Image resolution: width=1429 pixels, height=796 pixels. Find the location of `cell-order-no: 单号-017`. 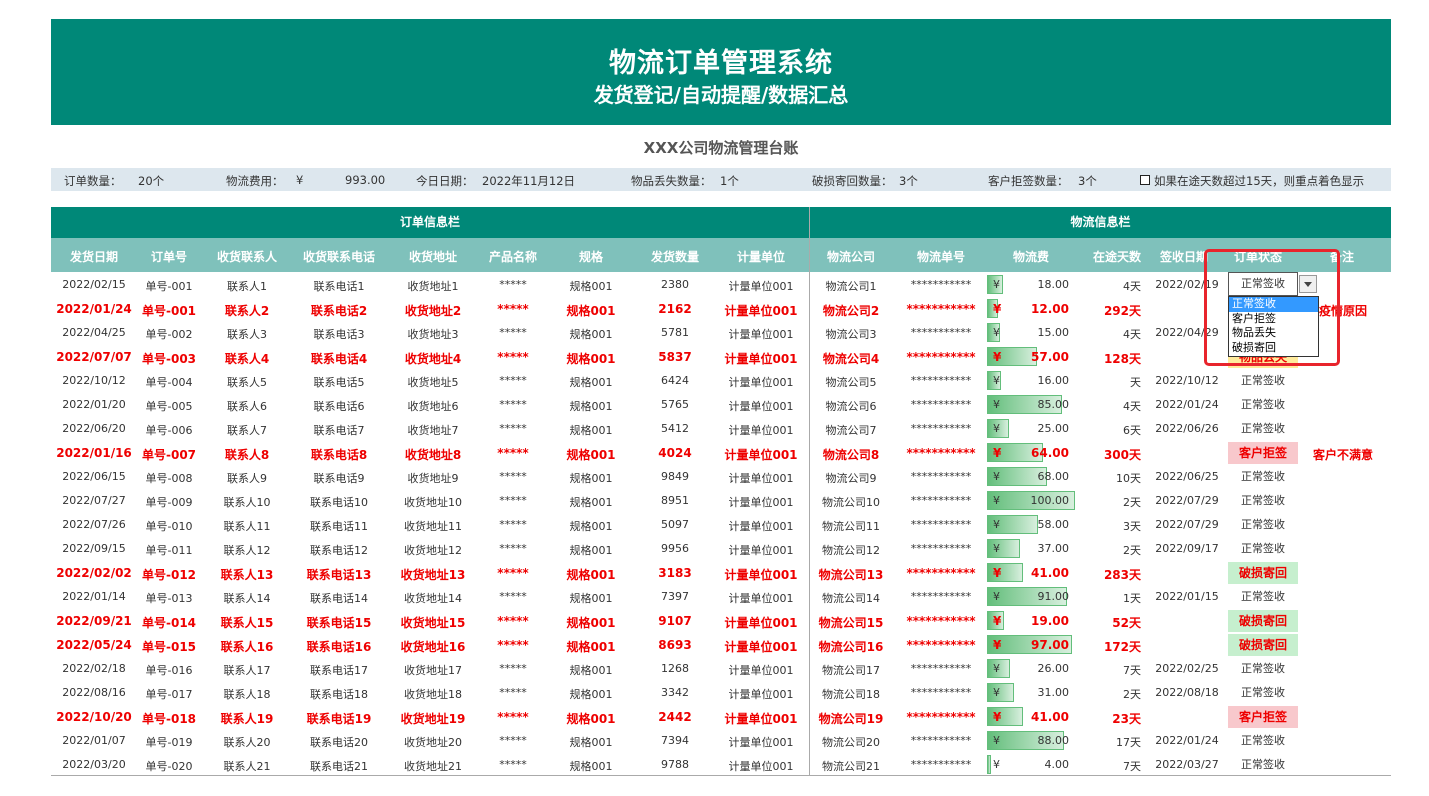

cell-order-no: 单号-017 is located at coordinates (169, 694).